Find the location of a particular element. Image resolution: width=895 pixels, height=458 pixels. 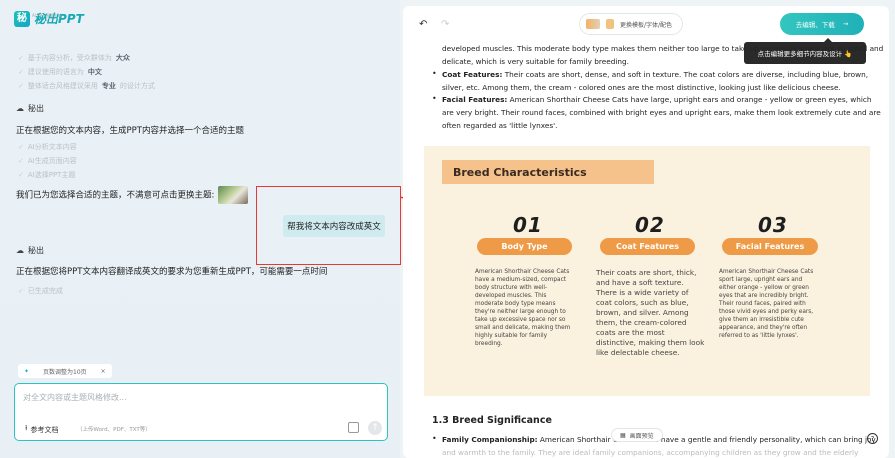

column-heading: Body Type is located at coordinates (524, 246).